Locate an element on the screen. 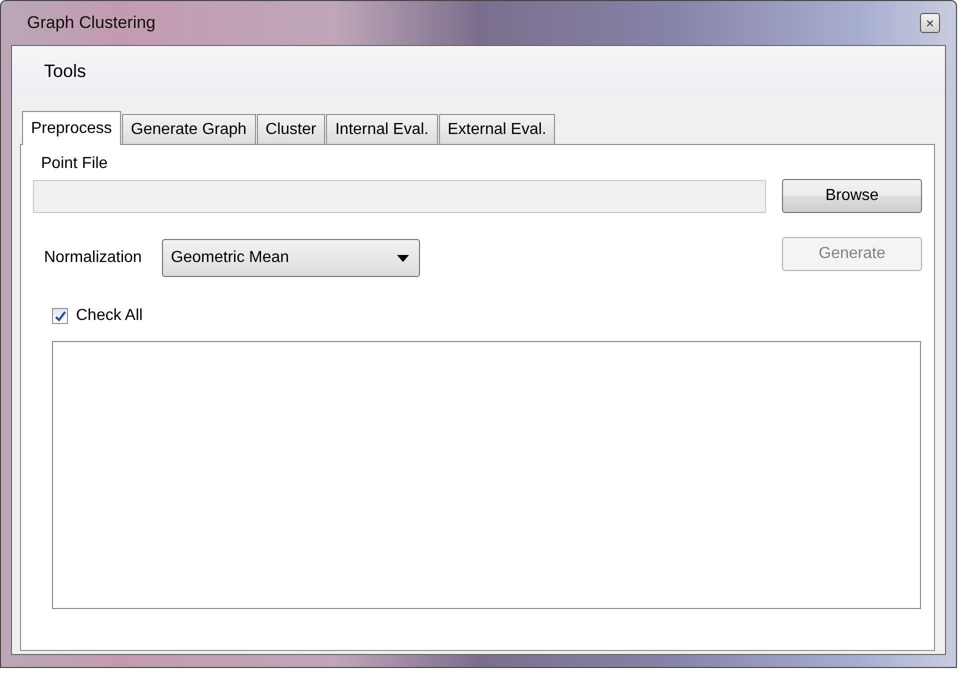  tab: Generate Graph is located at coordinates (189, 129).